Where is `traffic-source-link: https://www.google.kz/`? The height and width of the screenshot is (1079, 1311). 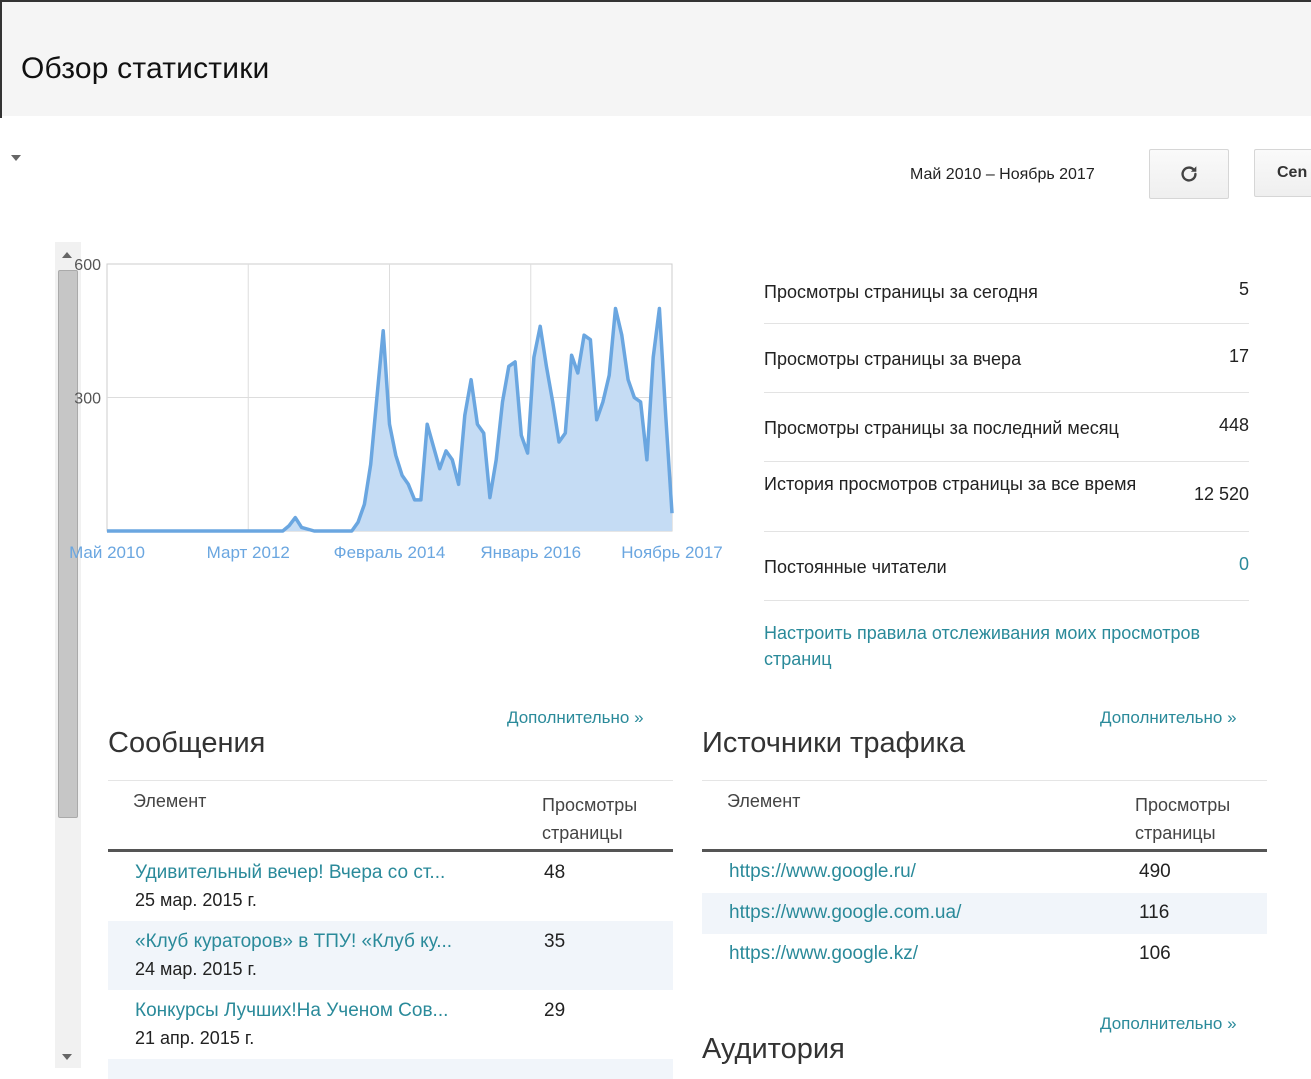 traffic-source-link: https://www.google.kz/ is located at coordinates (823, 954).